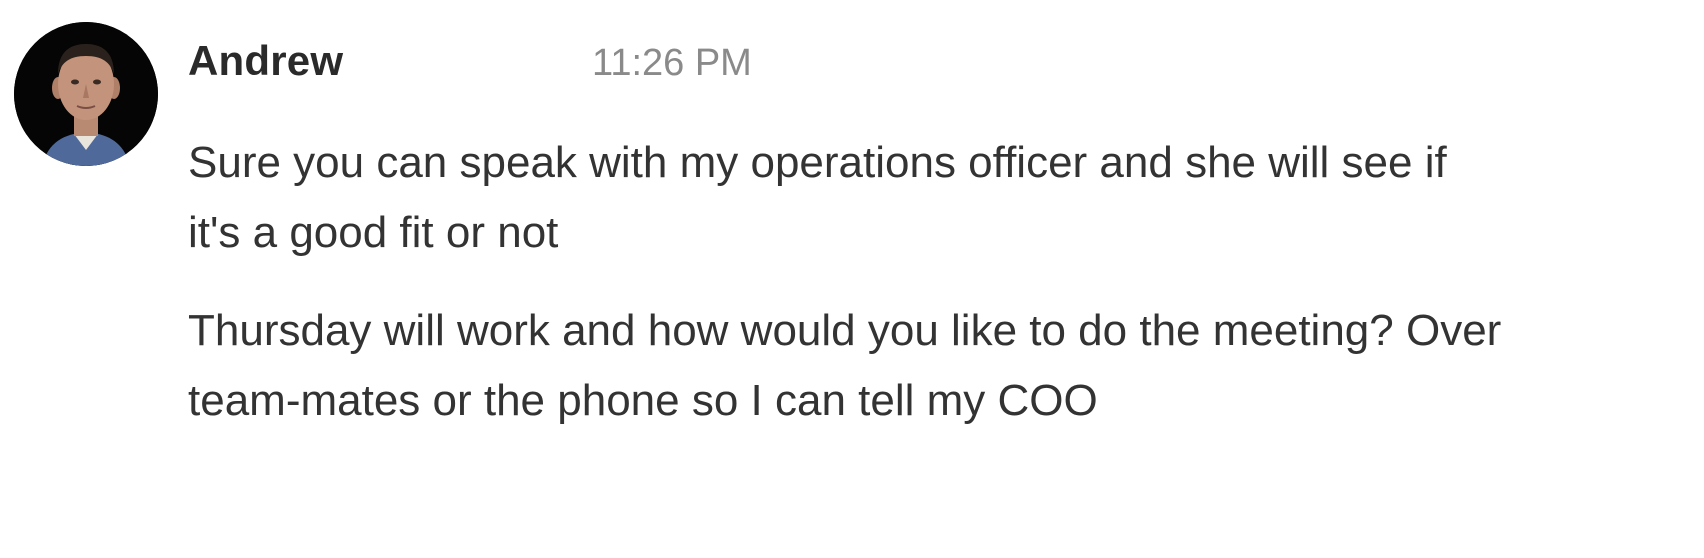 This screenshot has width=1704, height=558. What do you see at coordinates (672, 63) in the screenshot?
I see `message-timestamp: 11:26 PM` at bounding box center [672, 63].